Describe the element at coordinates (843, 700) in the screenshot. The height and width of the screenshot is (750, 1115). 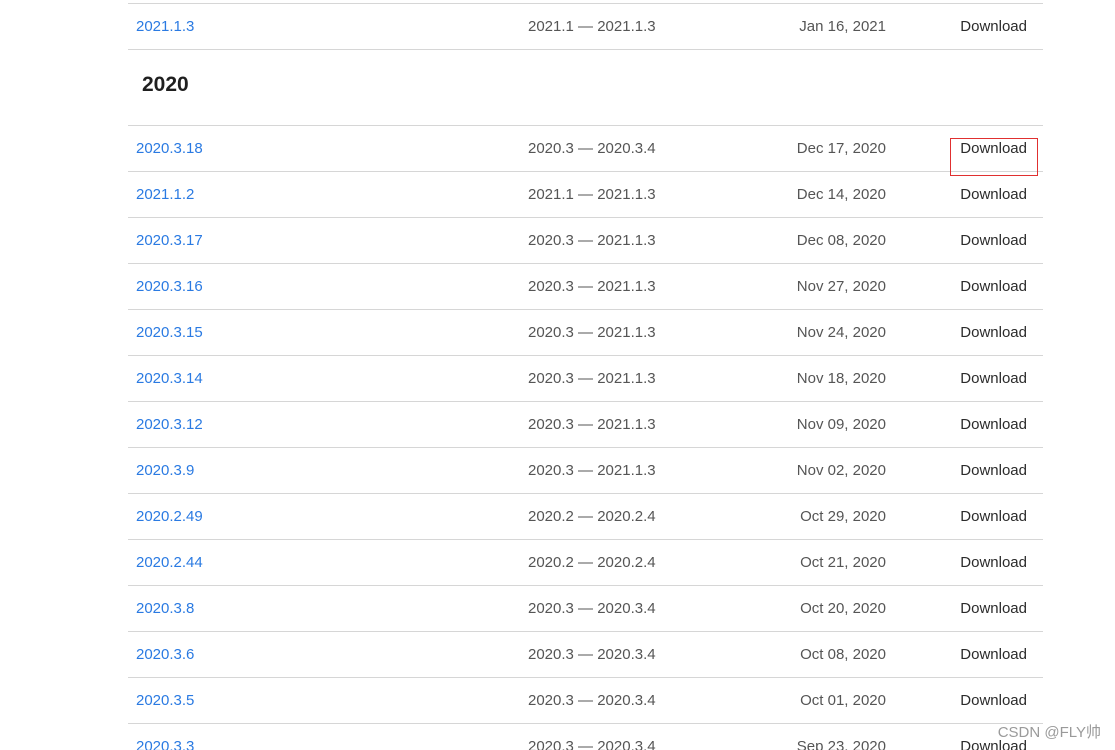
I see `release-date: Oct 01, 2020` at that location.